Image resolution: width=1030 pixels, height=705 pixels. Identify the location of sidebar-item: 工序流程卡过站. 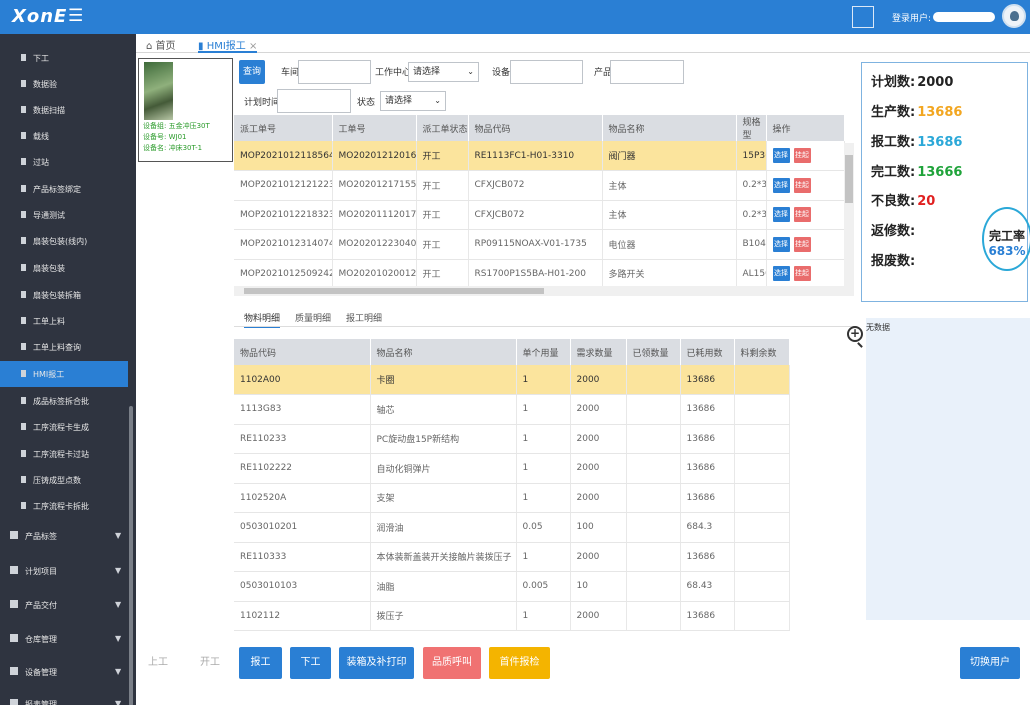
(64, 454).